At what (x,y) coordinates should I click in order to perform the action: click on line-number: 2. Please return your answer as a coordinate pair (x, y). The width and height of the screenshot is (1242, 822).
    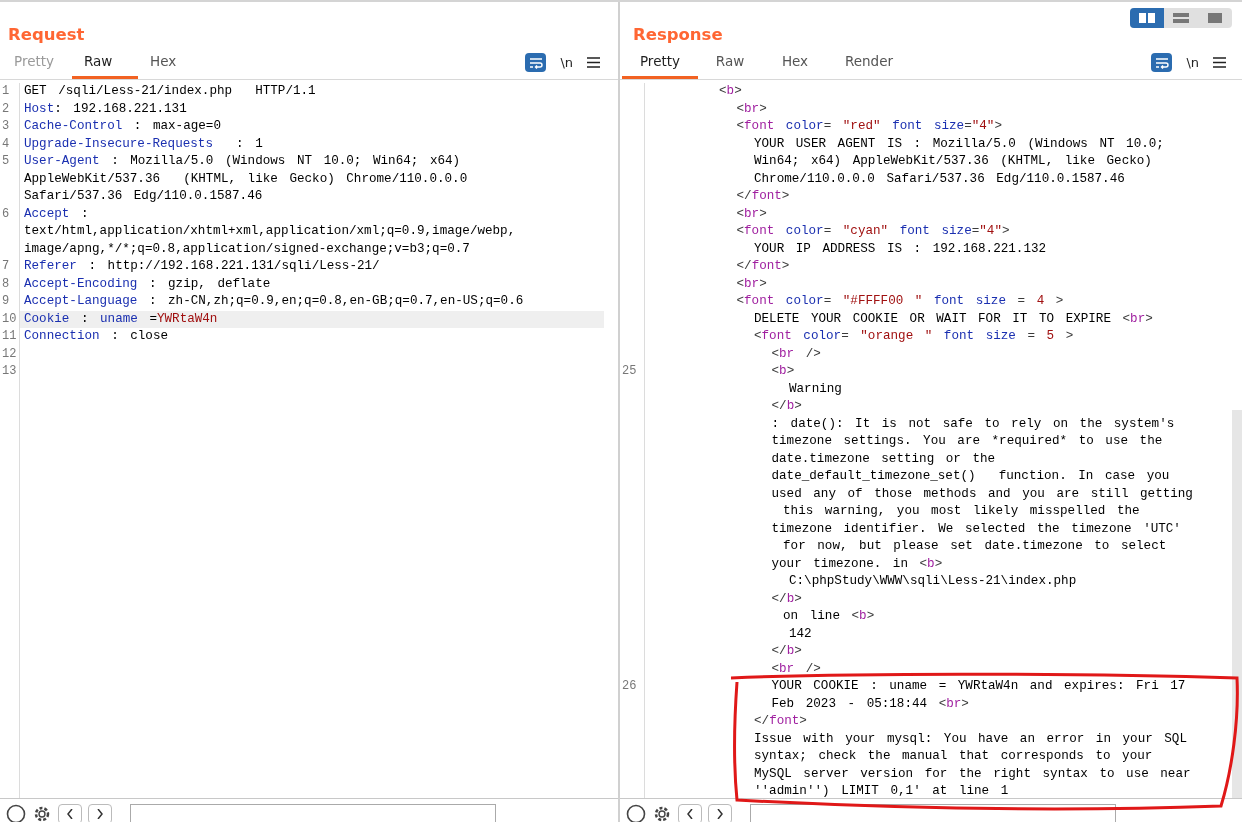
    Looking at the image, I should click on (6, 109).